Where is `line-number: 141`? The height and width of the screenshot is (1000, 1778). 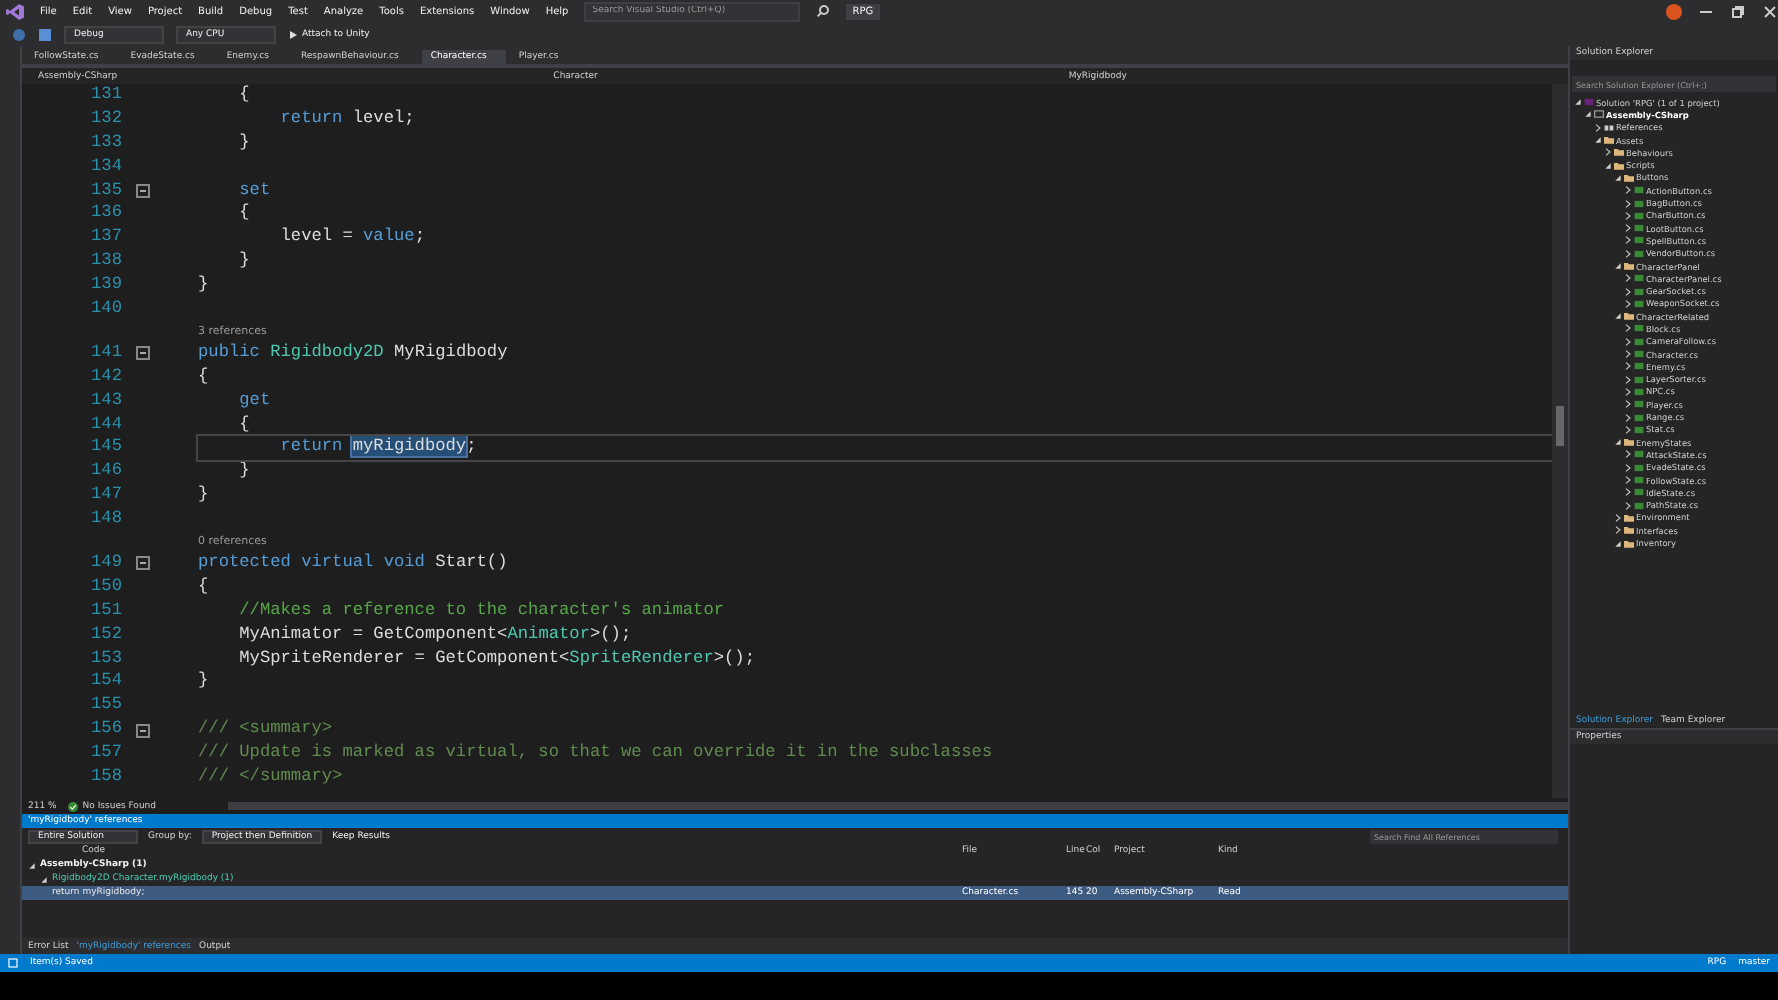 line-number: 141 is located at coordinates (106, 353).